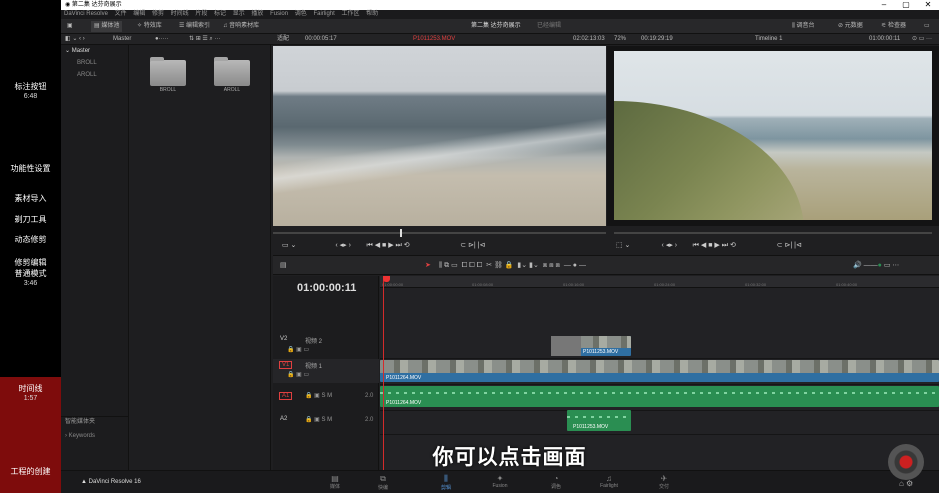 This screenshot has height=493, width=939. What do you see at coordinates (158, 14) in the screenshot?
I see `menu-item: 修剪` at bounding box center [158, 14].